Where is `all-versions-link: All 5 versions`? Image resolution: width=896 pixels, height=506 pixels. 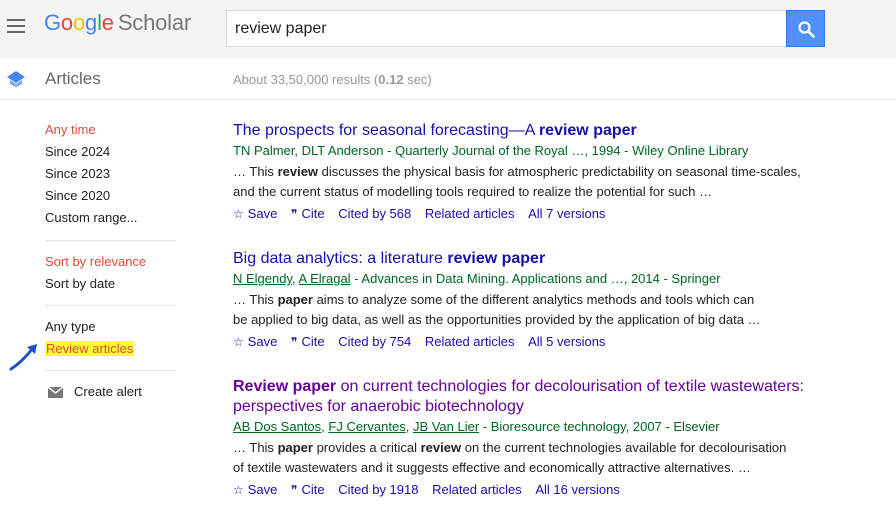
all-versions-link: All 5 versions is located at coordinates (566, 342).